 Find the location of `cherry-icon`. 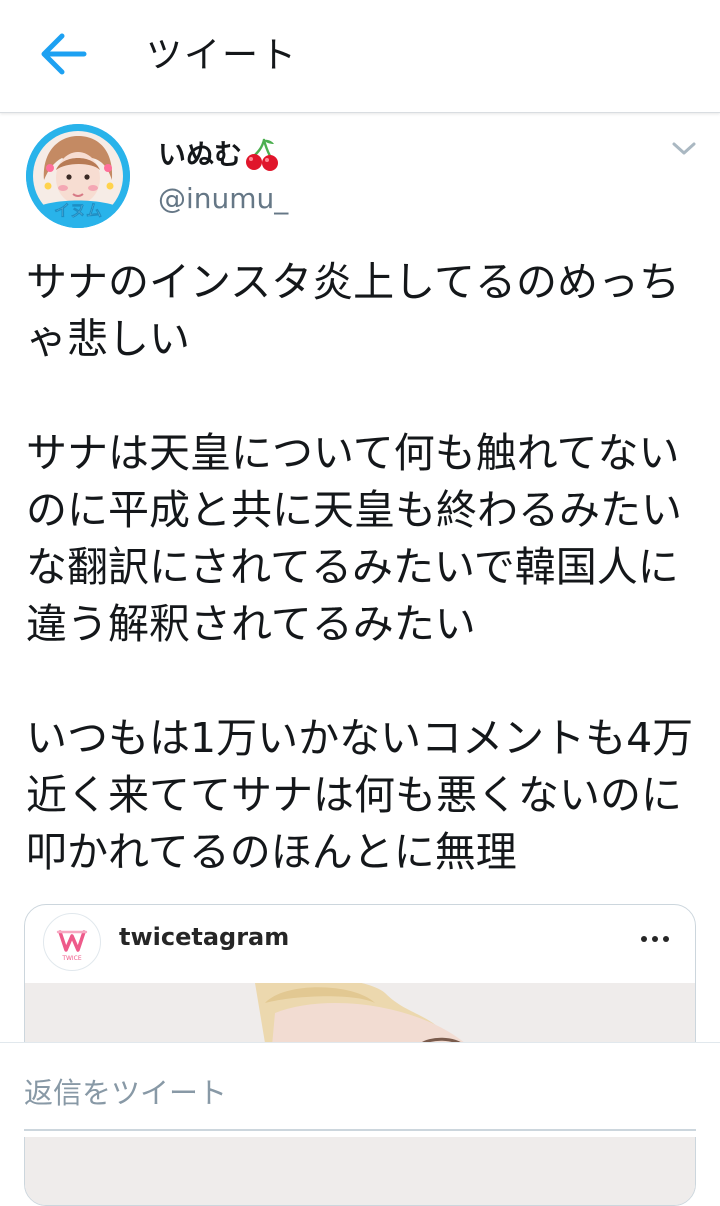

cherry-icon is located at coordinates (262, 155).